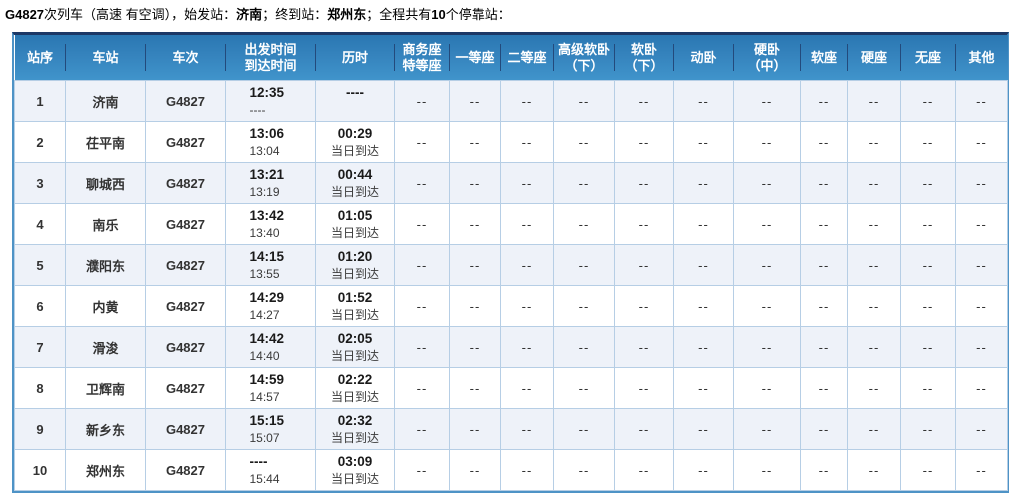  What do you see at coordinates (766, 58) in the screenshot?
I see `column-header-hard-sleeper: 硬卧 （中）` at bounding box center [766, 58].